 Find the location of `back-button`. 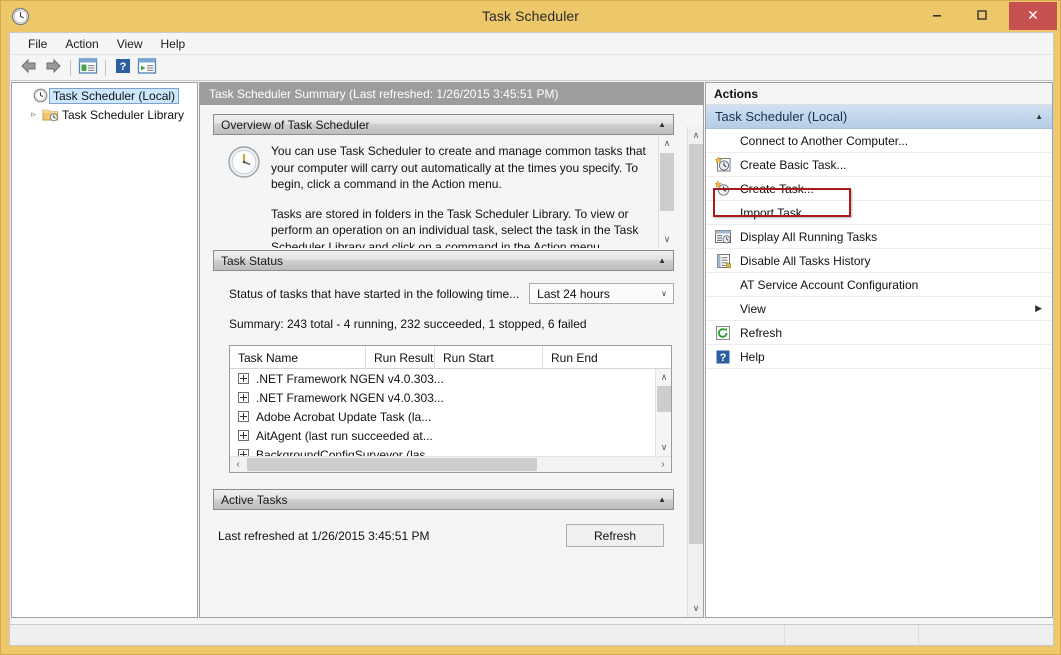

back-button is located at coordinates (29, 68).